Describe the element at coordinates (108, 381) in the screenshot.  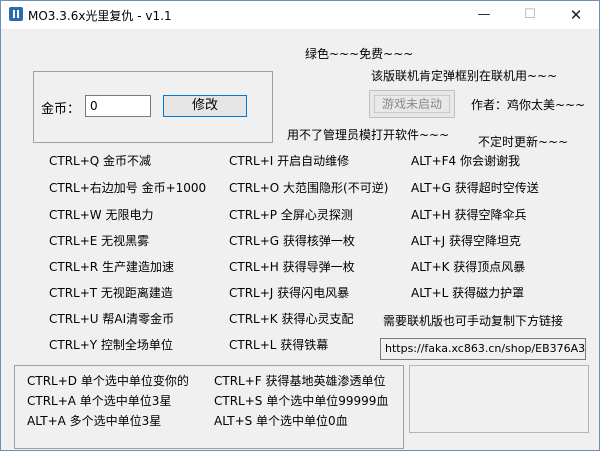
I see `hotkey-label: CTRL+D 单个选中单位变你的` at that location.